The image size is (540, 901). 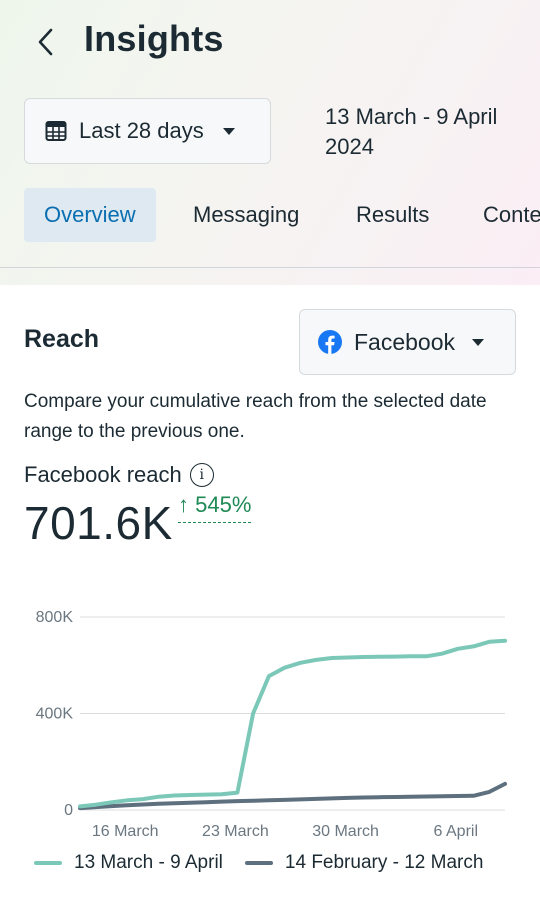 What do you see at coordinates (154, 38) in the screenshot?
I see `page-title: Insights` at bounding box center [154, 38].